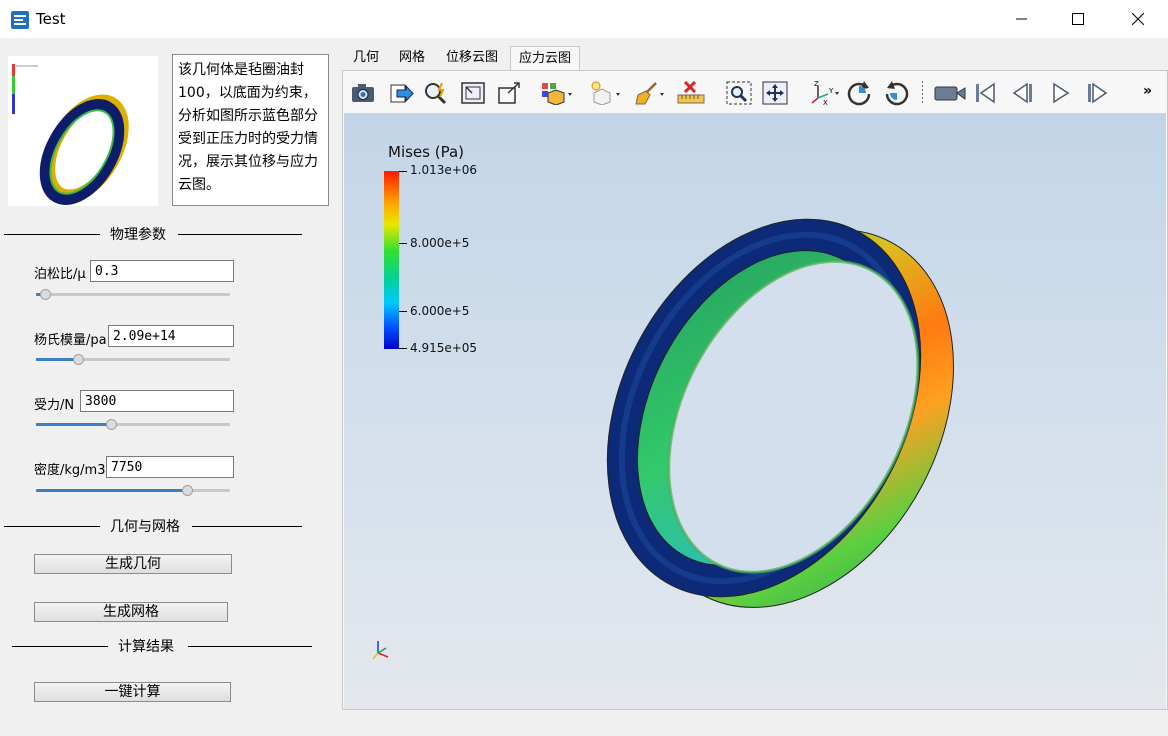 This screenshot has width=1168, height=736. I want to click on density-input, so click(170, 467).